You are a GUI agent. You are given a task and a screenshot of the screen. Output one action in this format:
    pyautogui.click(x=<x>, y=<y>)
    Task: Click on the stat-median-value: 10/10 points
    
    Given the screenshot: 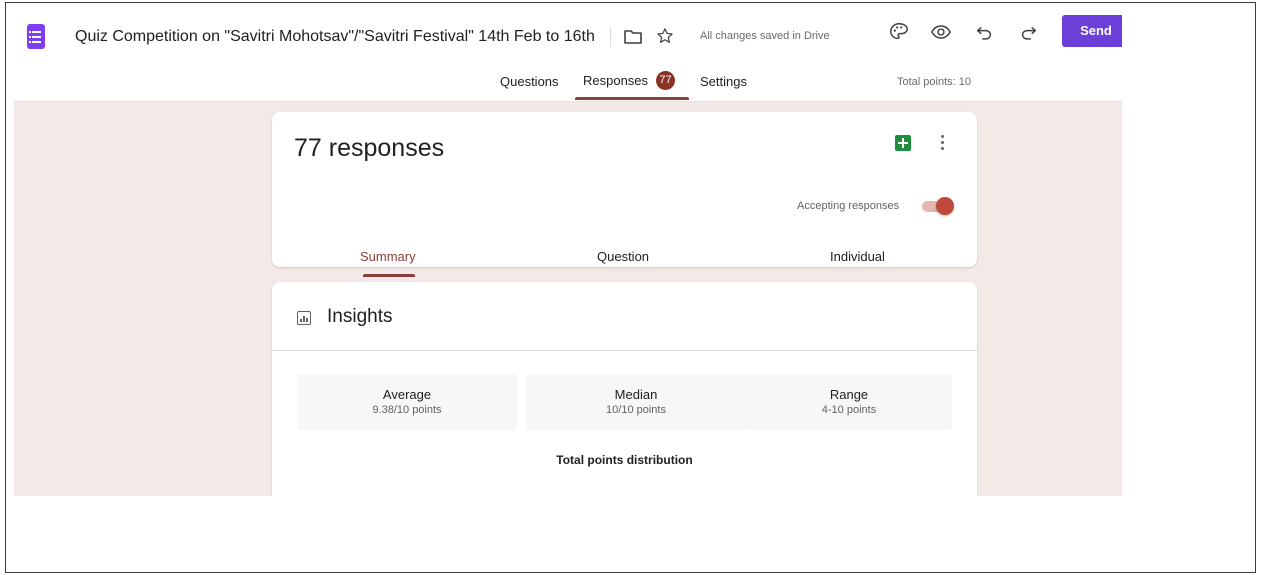 What is the action you would take?
    pyautogui.click(x=636, y=410)
    